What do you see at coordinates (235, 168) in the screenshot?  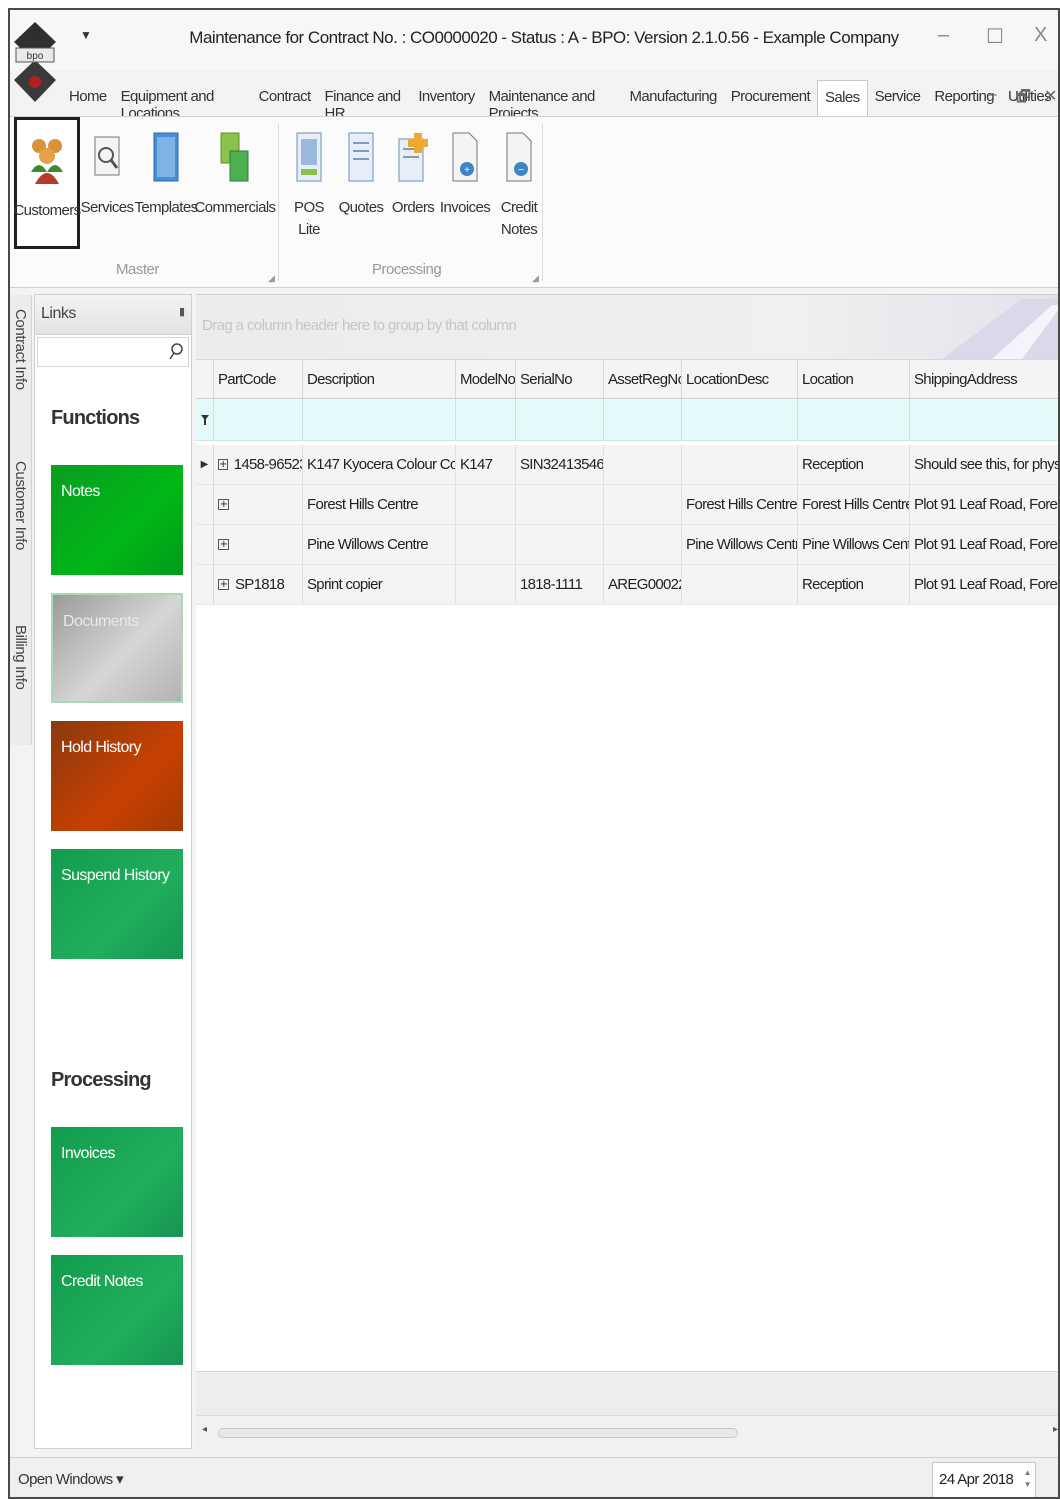 I see `commercials-button: Commercials` at bounding box center [235, 168].